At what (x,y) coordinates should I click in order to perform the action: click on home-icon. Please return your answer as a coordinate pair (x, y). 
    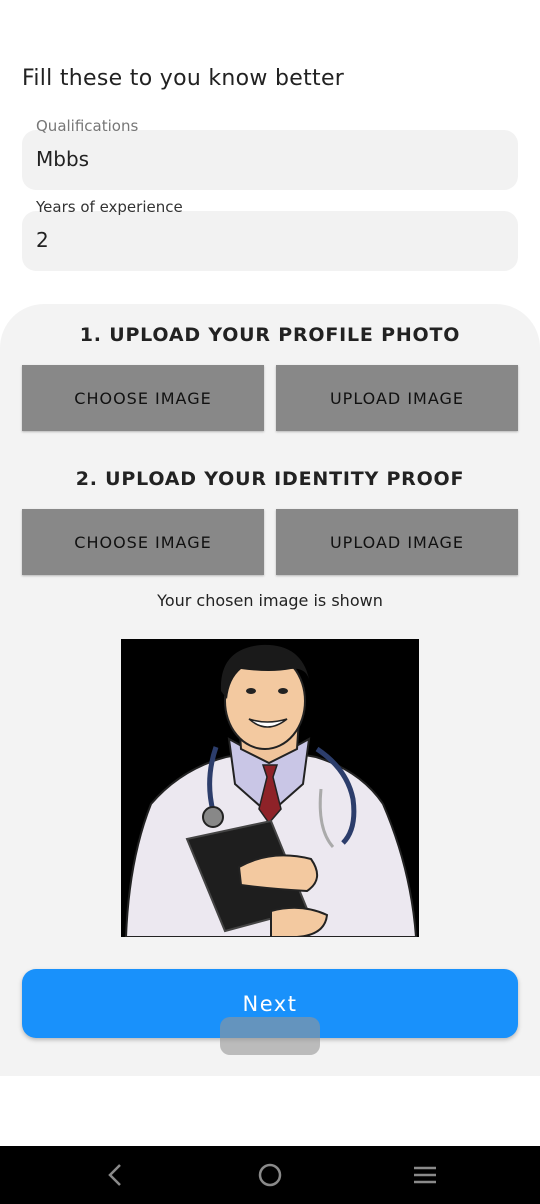
    Looking at the image, I should click on (270, 1177).